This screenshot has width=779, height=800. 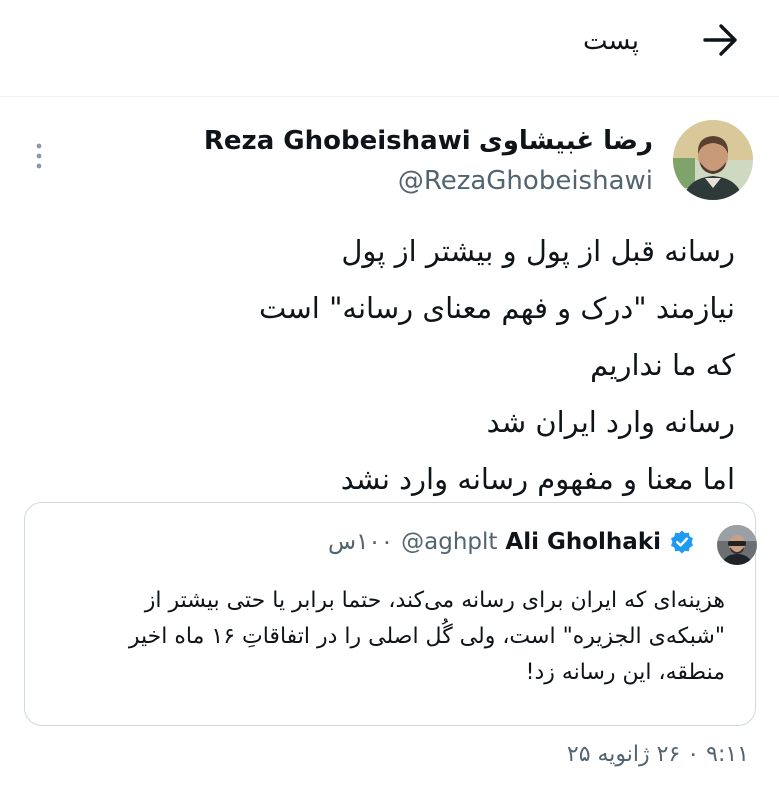 What do you see at coordinates (389, 48) in the screenshot?
I see `top-bar: پست` at bounding box center [389, 48].